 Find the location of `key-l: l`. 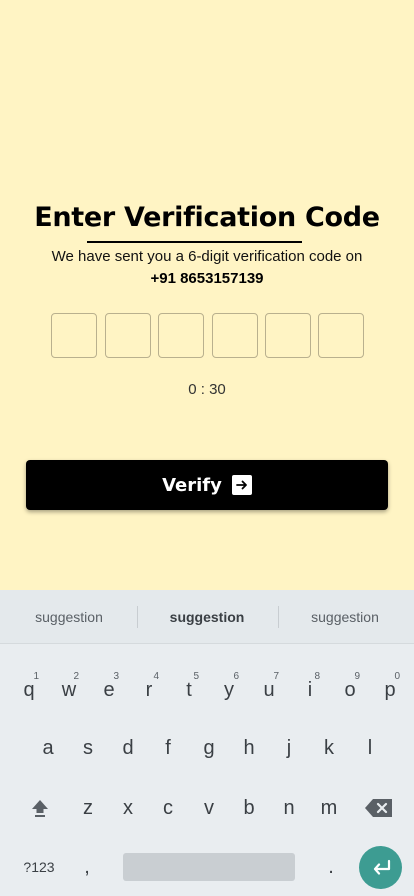

key-l: l is located at coordinates (370, 748).